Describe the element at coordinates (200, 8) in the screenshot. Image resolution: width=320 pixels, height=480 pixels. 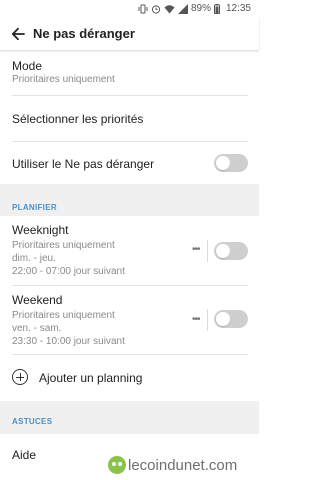
I see `battery-percent: 89%` at that location.